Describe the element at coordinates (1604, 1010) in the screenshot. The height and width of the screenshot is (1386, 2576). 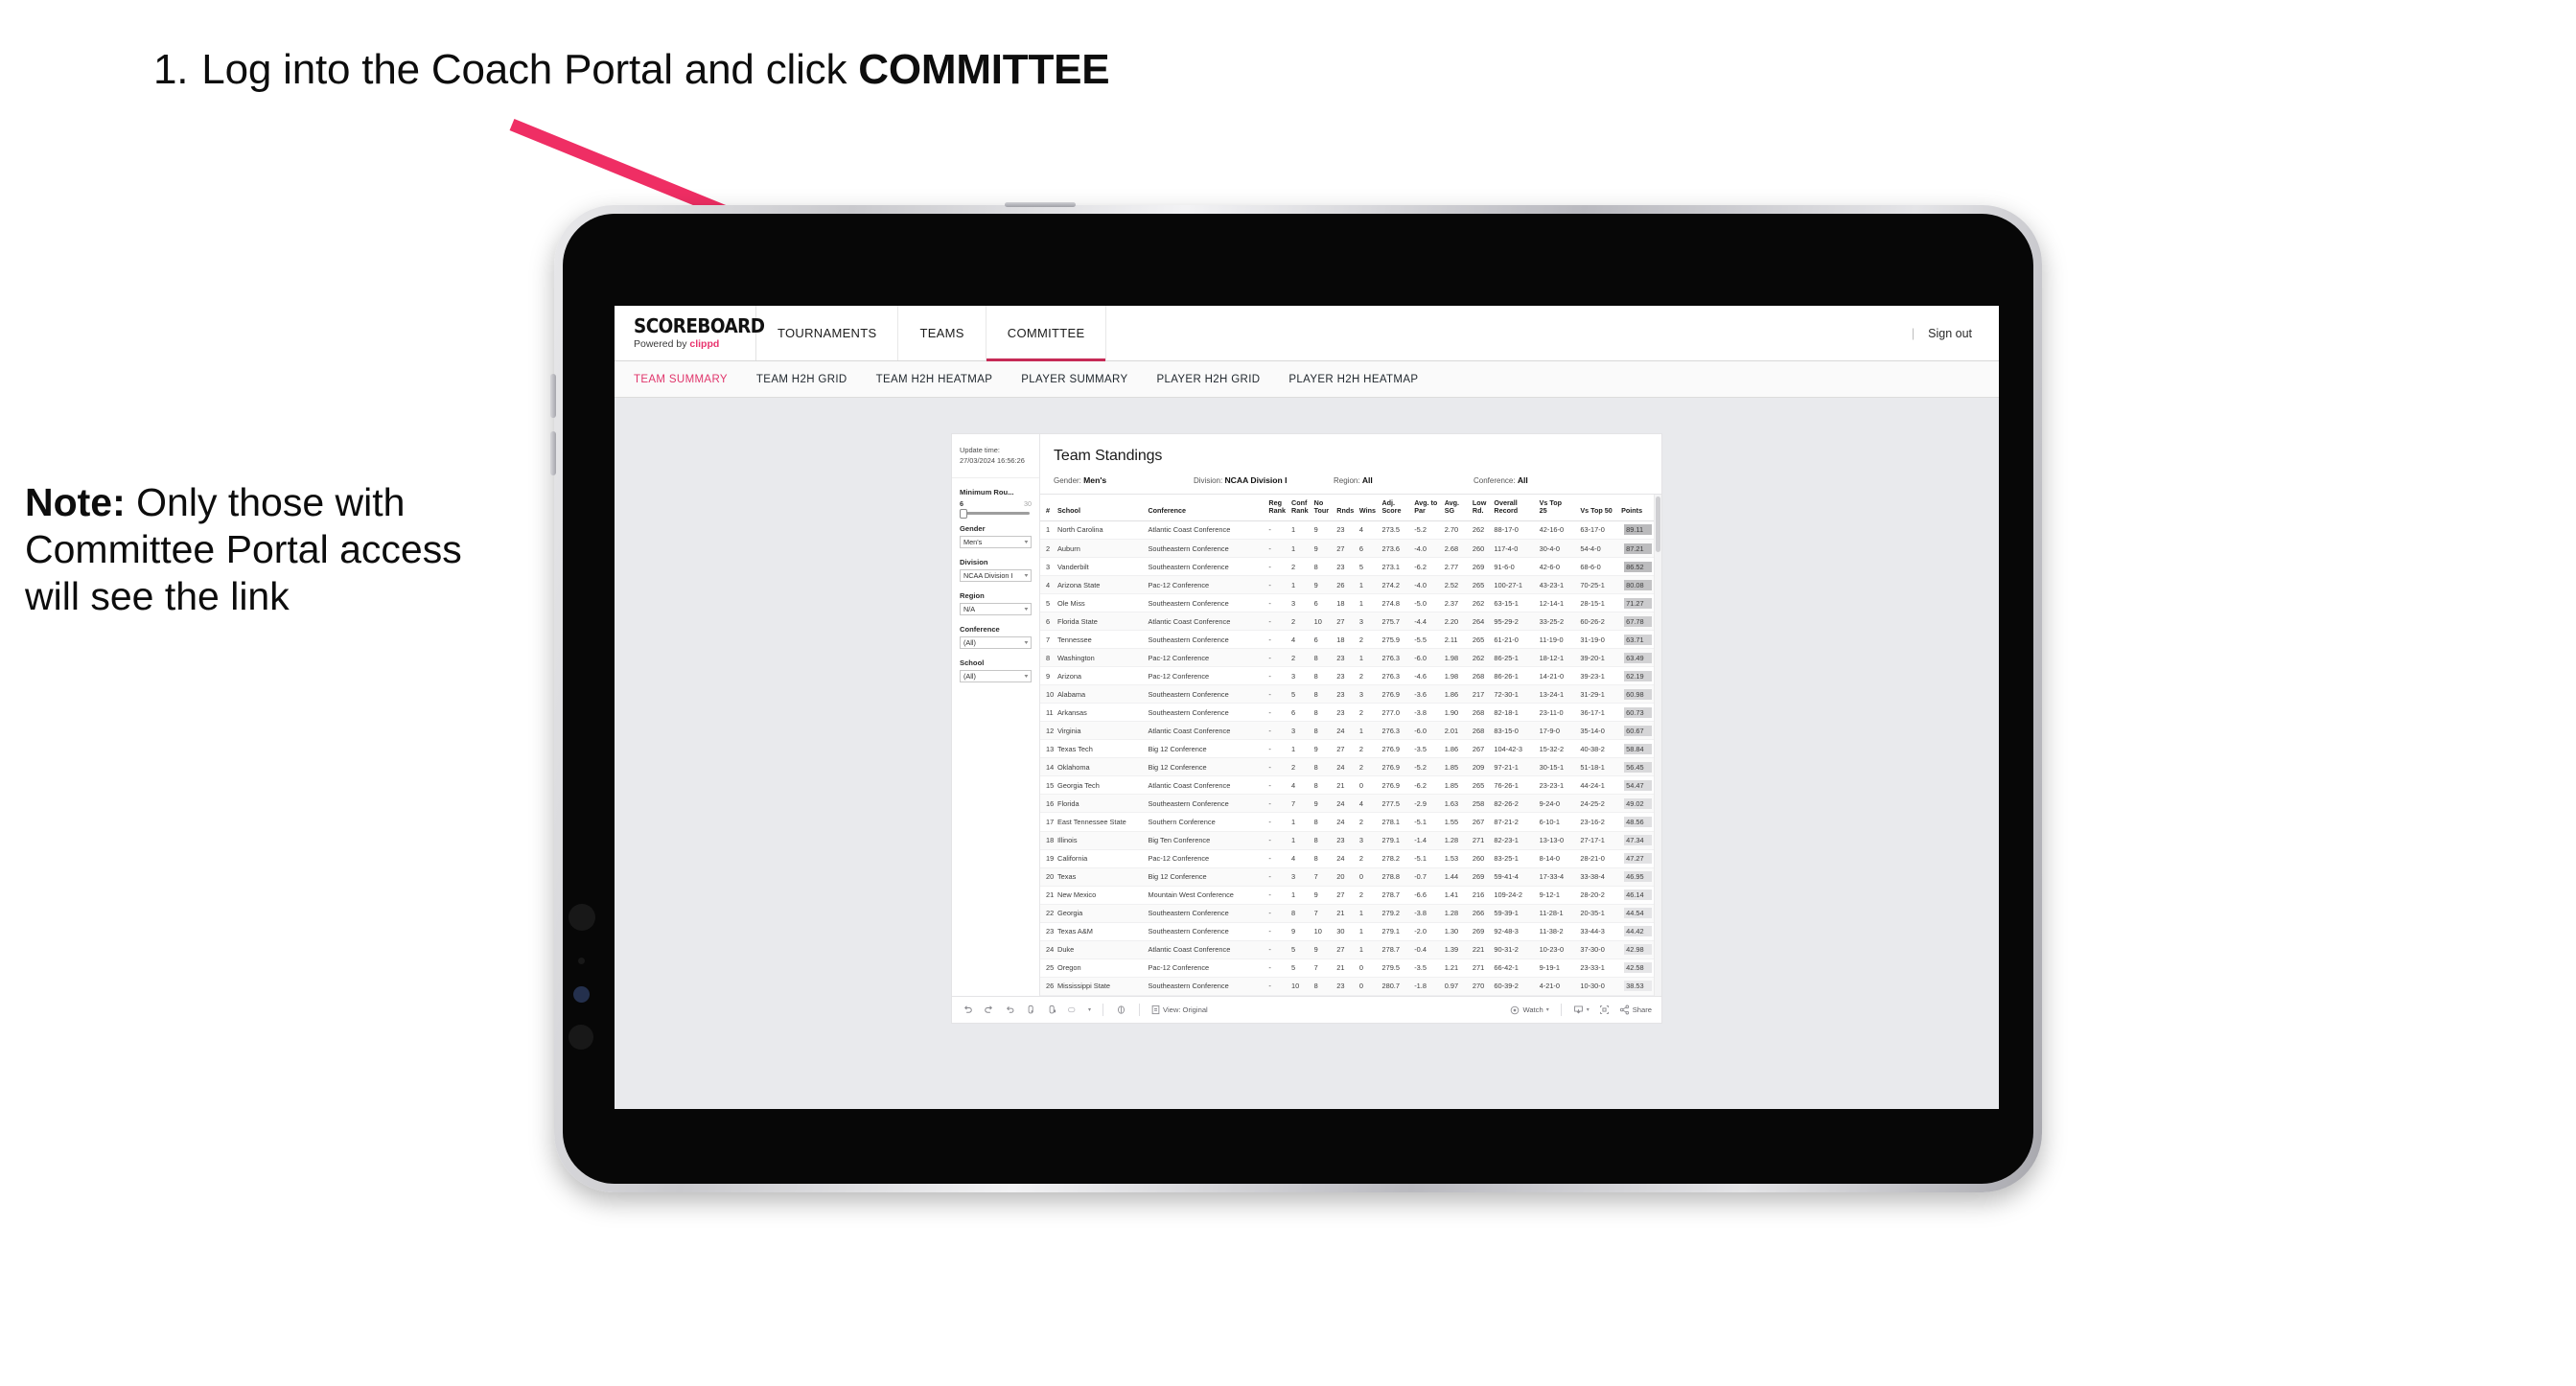
I see `device-layout-icon` at that location.